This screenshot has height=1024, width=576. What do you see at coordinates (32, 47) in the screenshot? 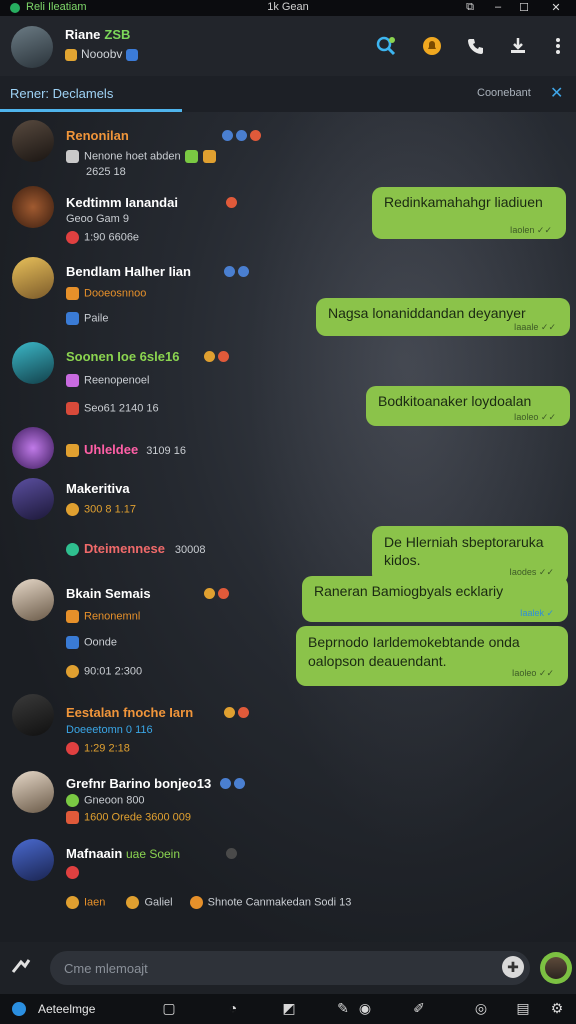
I see `user-avatar` at bounding box center [32, 47].